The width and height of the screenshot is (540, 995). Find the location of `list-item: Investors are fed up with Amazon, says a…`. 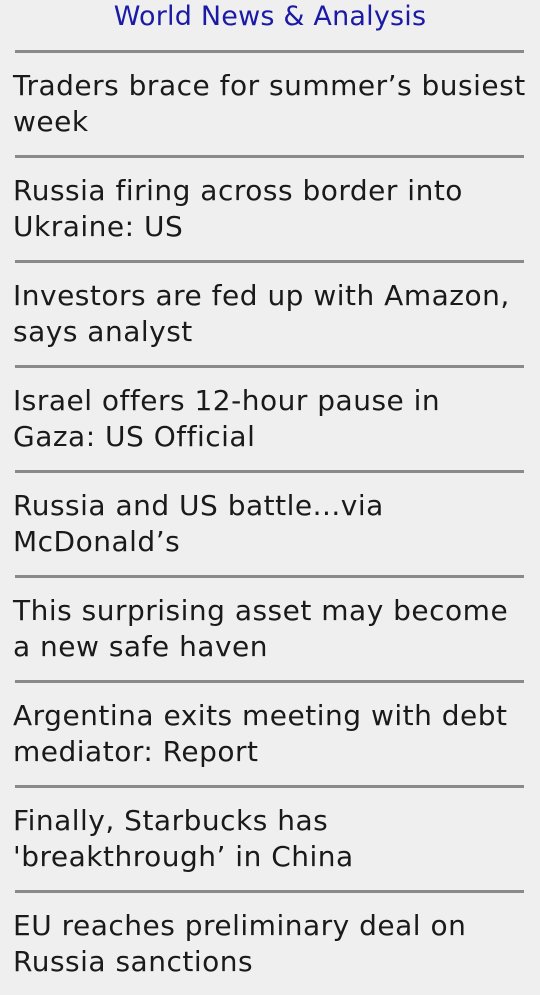

list-item: Investors are fed up with Amazon, says a… is located at coordinates (270, 312).